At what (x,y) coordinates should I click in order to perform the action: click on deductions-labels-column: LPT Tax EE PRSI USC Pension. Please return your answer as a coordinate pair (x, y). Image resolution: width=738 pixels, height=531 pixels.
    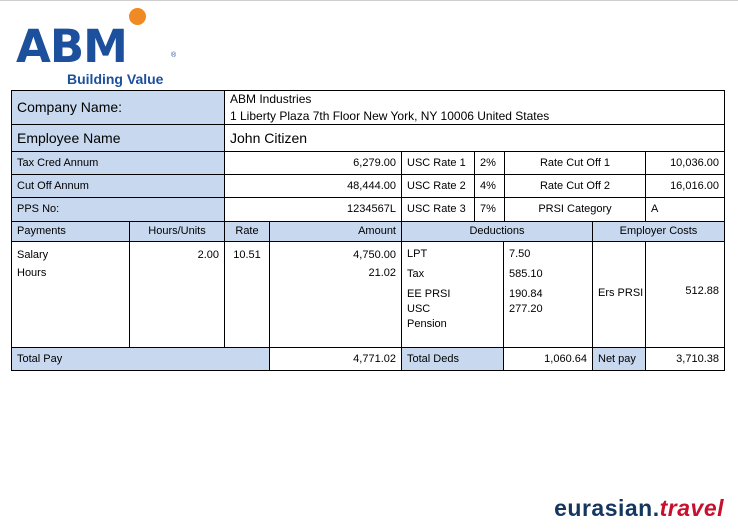
    Looking at the image, I should click on (452, 294).